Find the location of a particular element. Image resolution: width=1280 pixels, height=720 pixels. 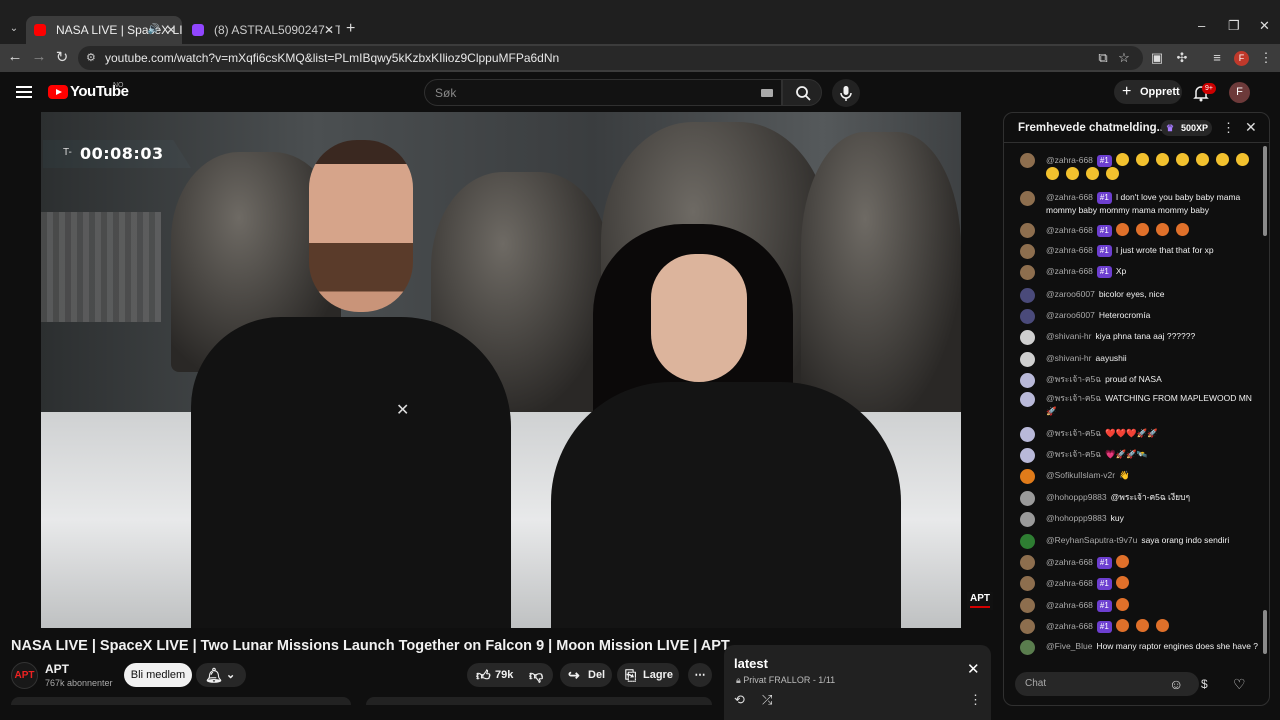

channel-avatar: APT is located at coordinates (24, 675).